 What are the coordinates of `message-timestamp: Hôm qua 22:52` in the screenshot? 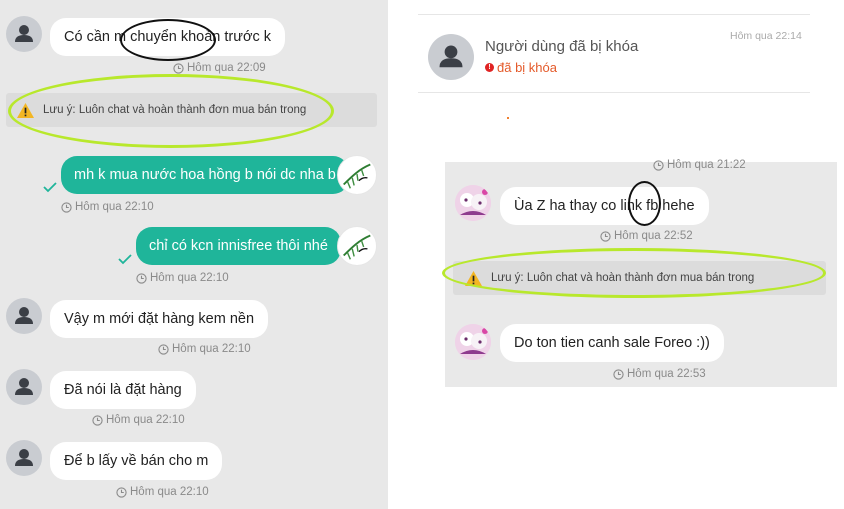 It's located at (646, 236).